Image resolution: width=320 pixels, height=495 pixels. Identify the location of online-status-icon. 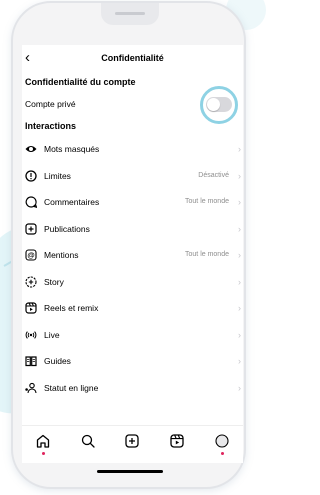
(31, 388).